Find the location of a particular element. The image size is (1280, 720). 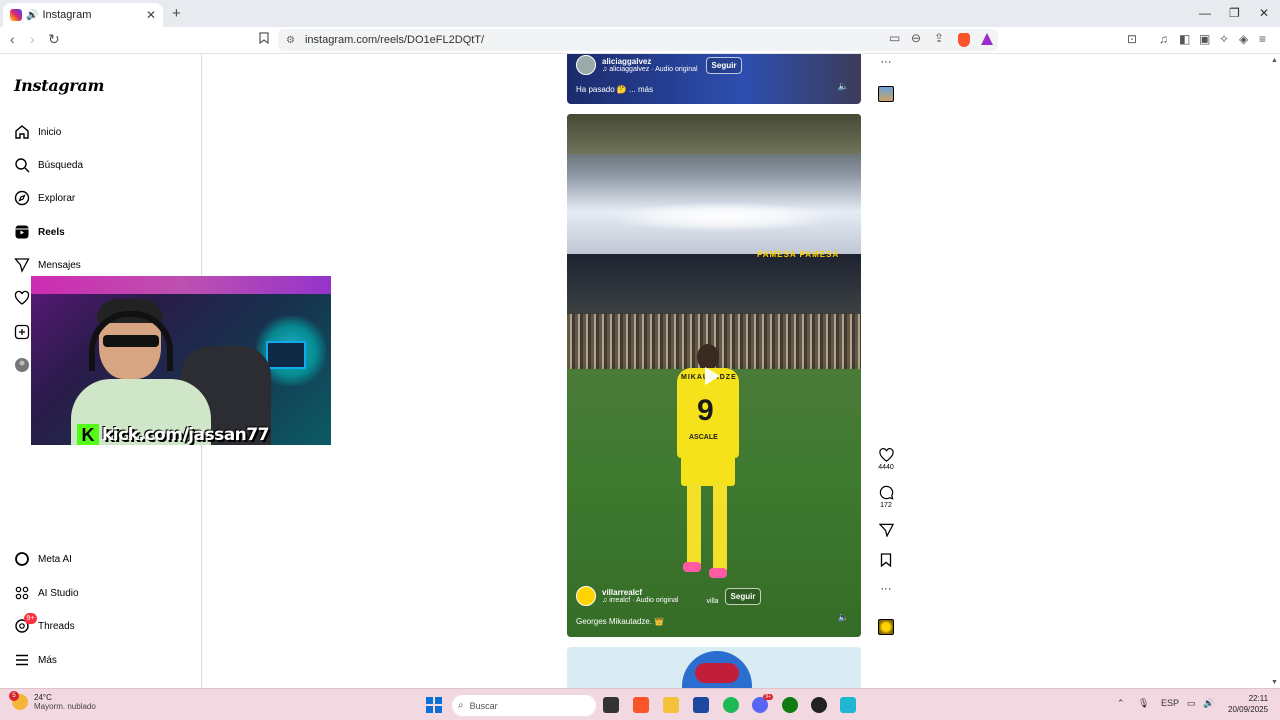

brave-rewards-icon is located at coordinates (987, 39).